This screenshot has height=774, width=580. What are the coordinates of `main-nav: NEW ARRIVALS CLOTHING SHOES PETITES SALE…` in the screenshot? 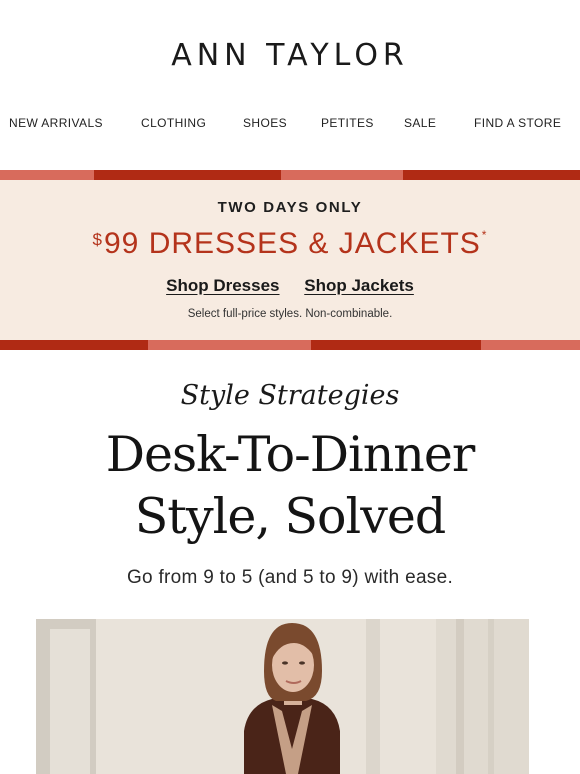 It's located at (290, 124).